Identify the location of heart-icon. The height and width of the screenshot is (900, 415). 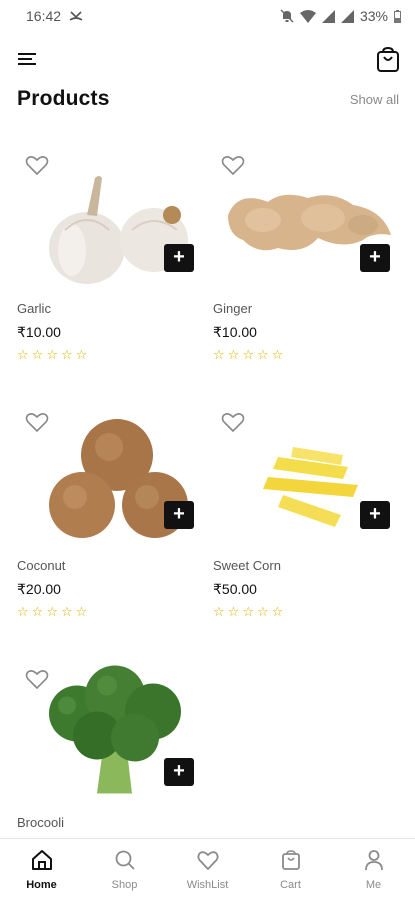
(207, 861).